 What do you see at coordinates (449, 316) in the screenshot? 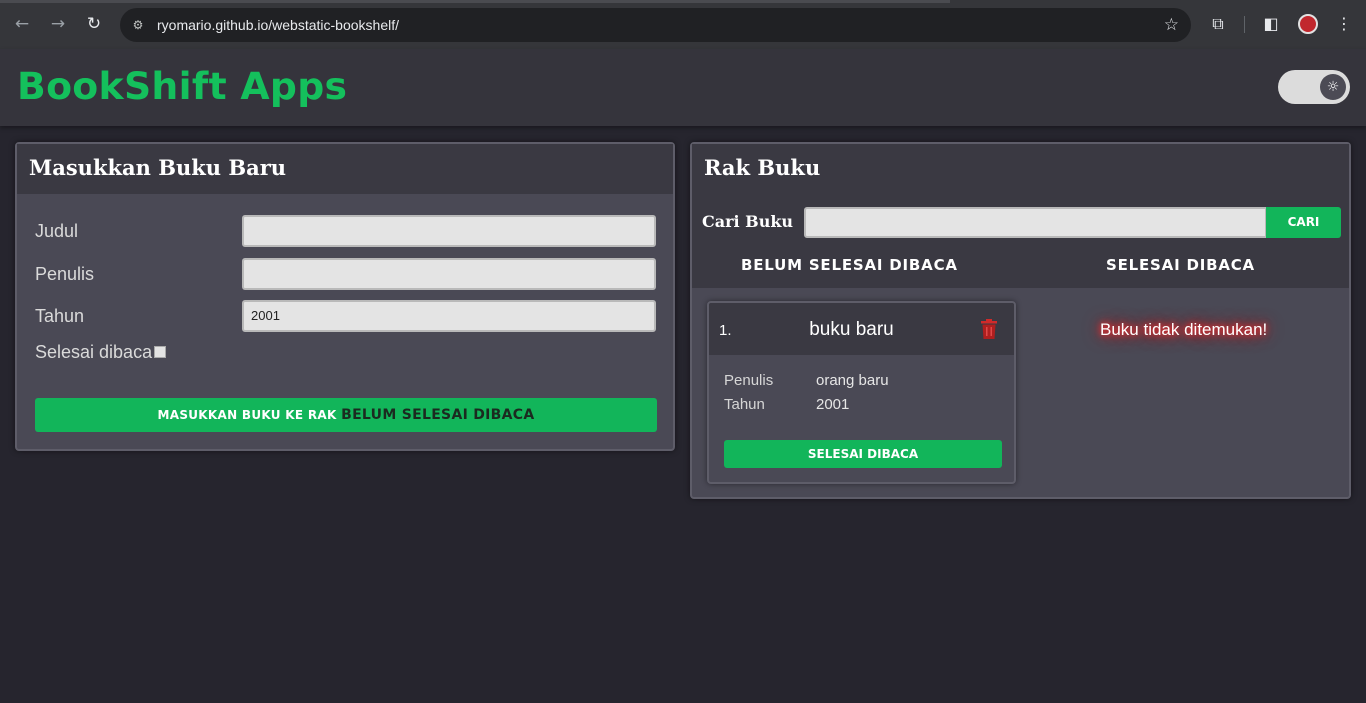
I see `year-input: 2001` at bounding box center [449, 316].